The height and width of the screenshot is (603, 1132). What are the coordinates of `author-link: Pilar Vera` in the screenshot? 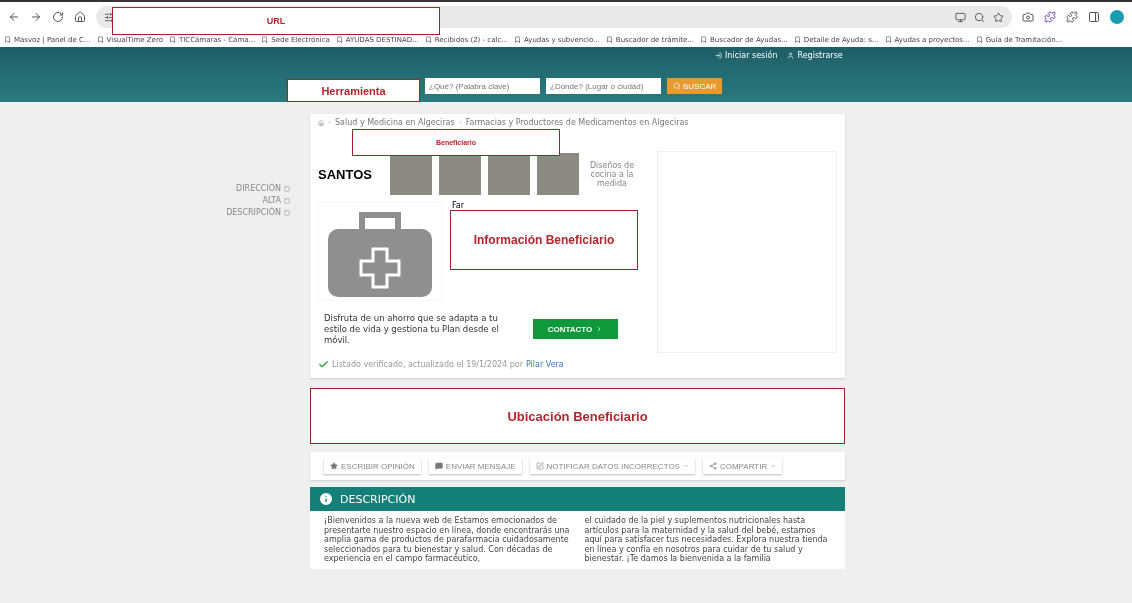 It's located at (544, 364).